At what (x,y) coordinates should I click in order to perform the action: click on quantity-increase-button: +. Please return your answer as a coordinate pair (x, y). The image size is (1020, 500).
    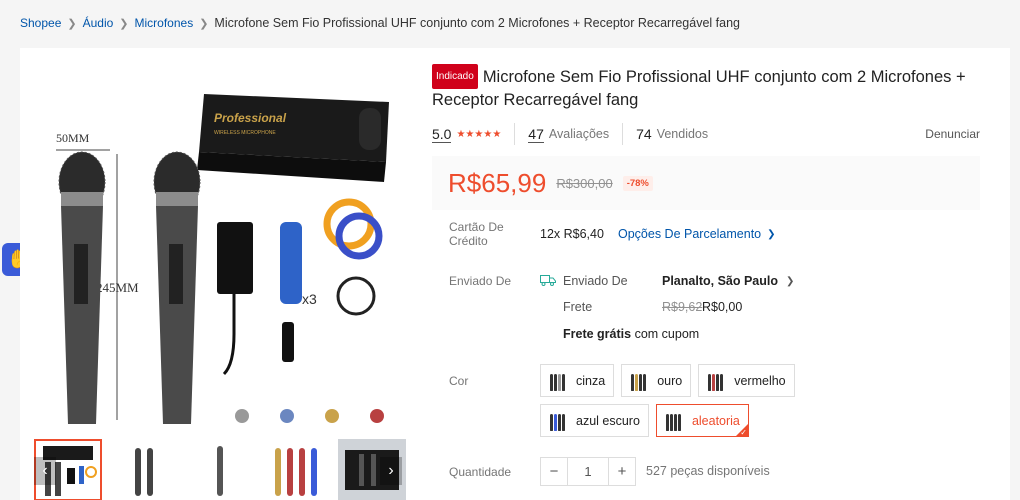
    Looking at the image, I should click on (622, 471).